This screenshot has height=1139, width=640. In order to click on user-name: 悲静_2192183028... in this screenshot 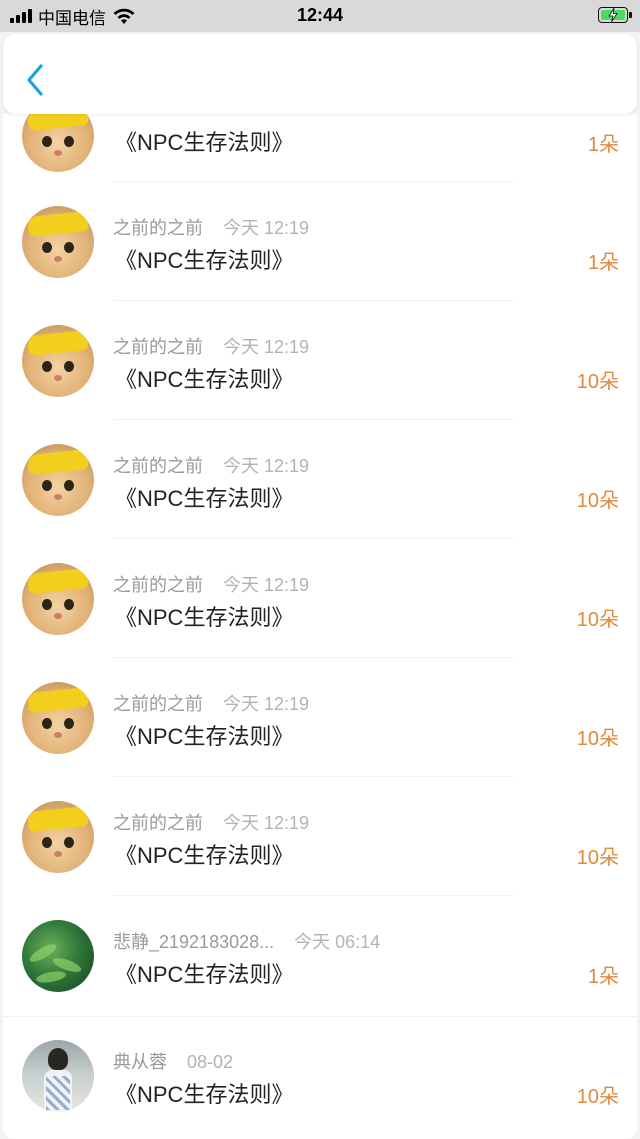, I will do `click(194, 942)`.